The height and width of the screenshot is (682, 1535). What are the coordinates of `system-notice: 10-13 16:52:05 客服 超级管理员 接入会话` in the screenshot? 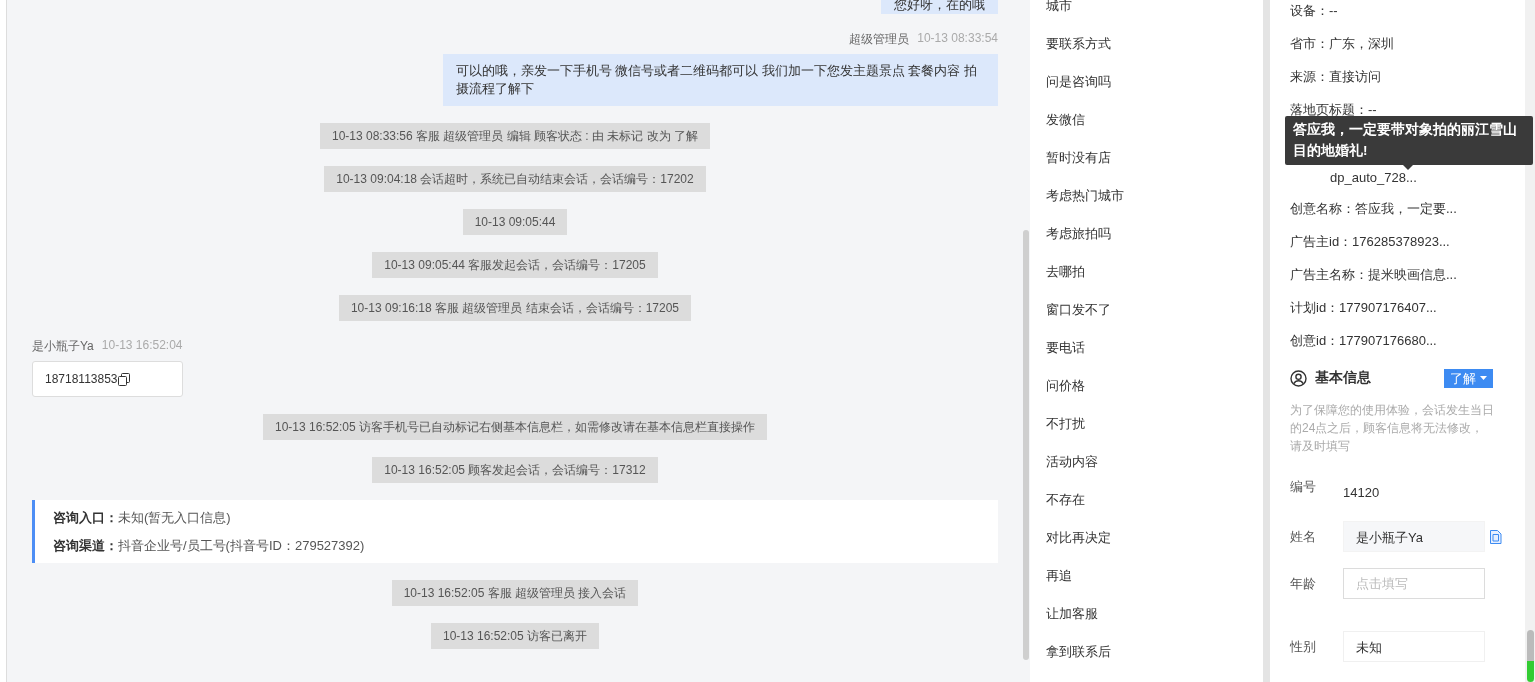 It's located at (515, 593).